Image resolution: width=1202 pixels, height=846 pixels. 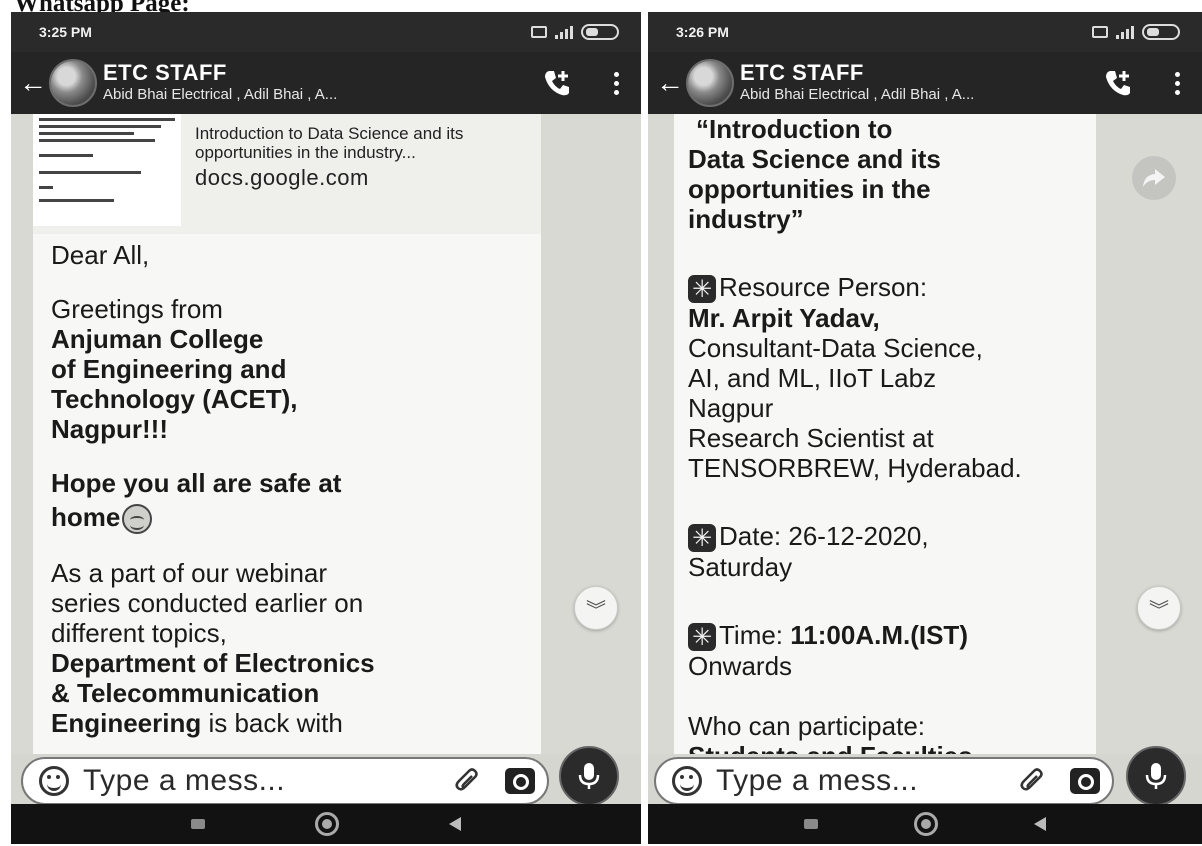 I want to click on hope-paragraph: Hope you all are safe at home, so click(x=290, y=501).